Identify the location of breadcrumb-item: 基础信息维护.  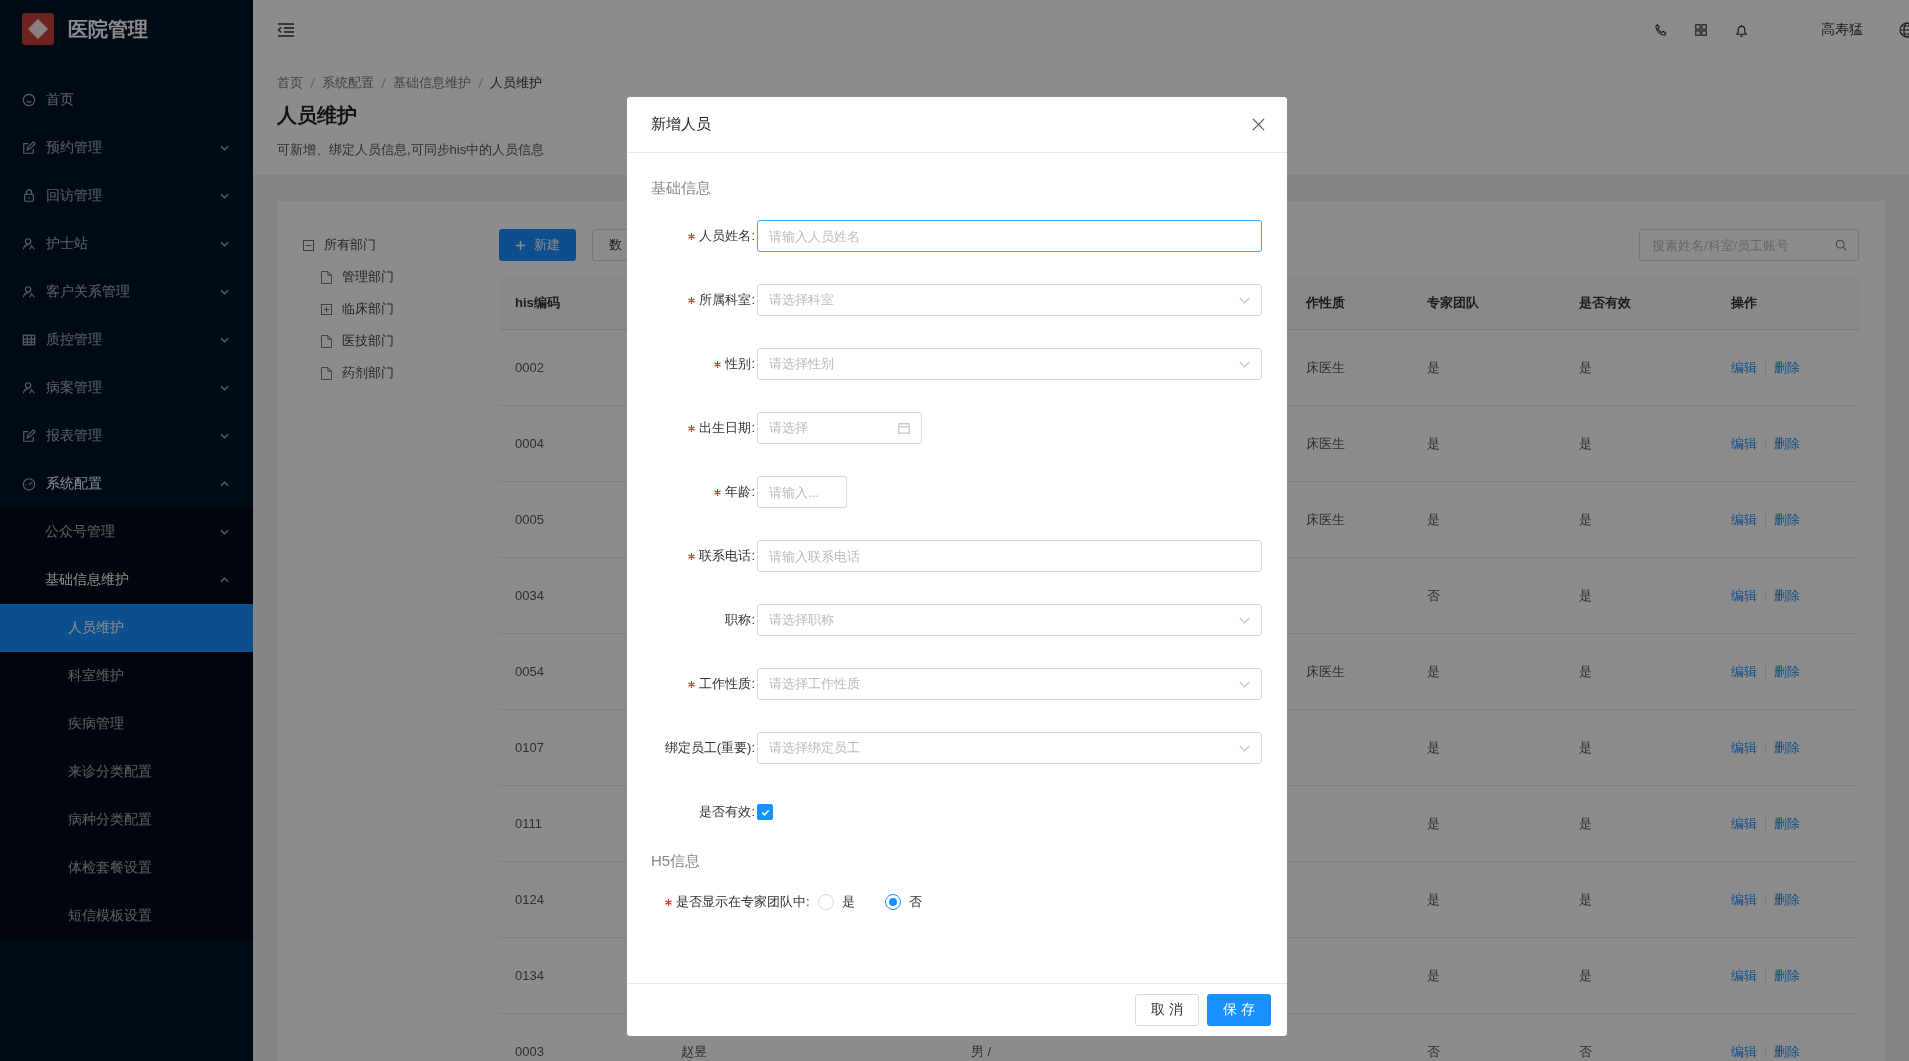
(432, 83).